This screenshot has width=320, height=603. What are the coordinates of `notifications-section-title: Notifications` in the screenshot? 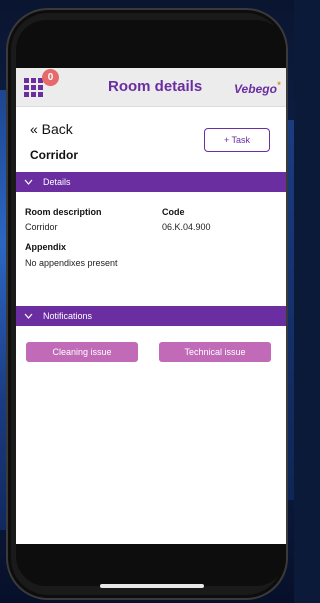 It's located at (68, 316).